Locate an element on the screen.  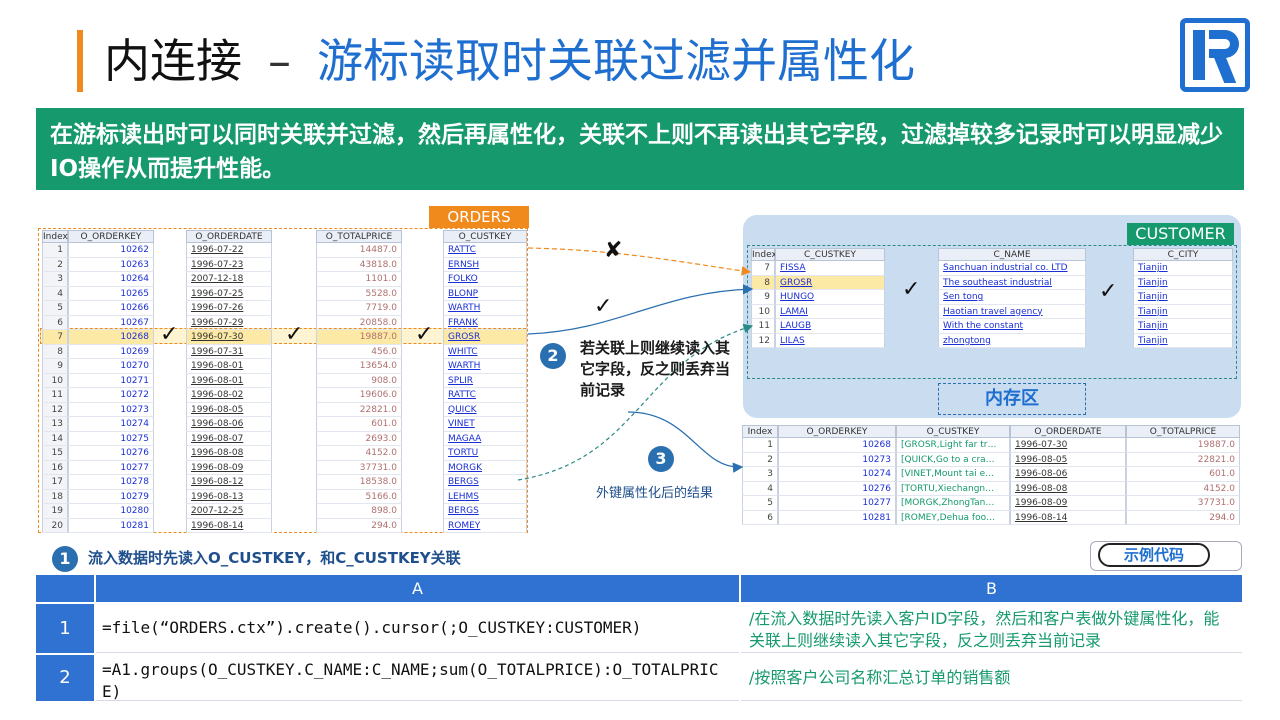
example-code-label: 示例代码 is located at coordinates (1154, 555).